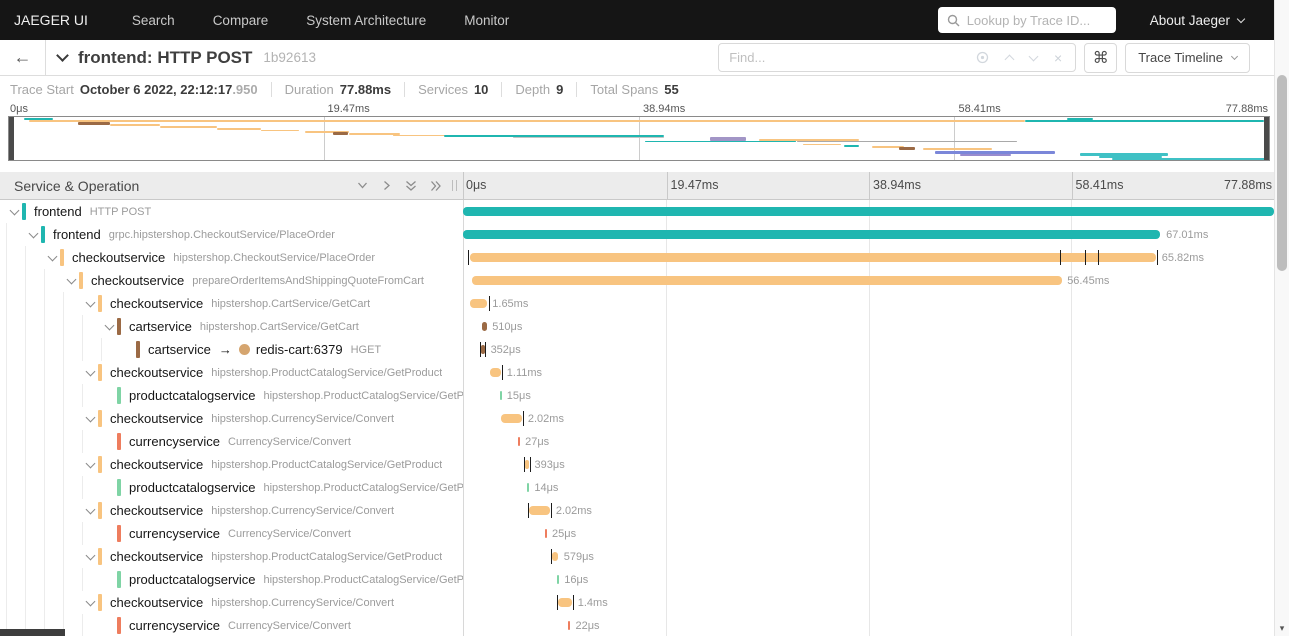 The width and height of the screenshot is (1289, 636). What do you see at coordinates (868, 556) in the screenshot?
I see `span-bar-cell: 579μs` at bounding box center [868, 556].